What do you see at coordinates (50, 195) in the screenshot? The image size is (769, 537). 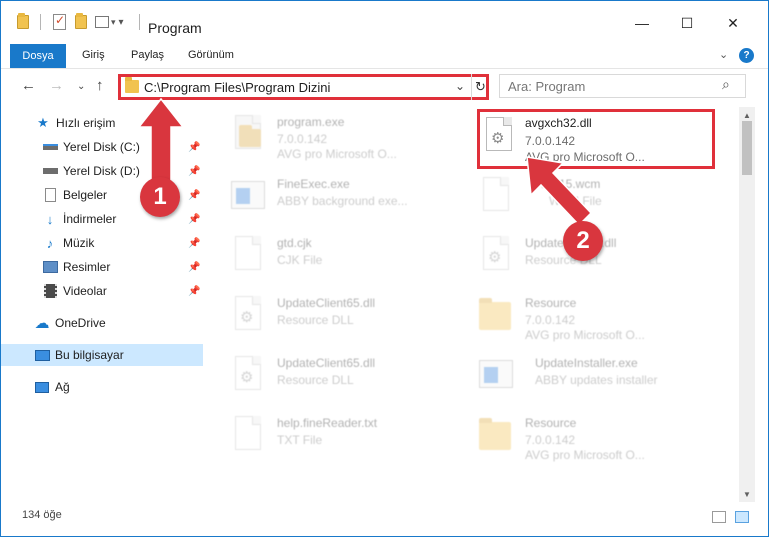 I see `documents-icon` at bounding box center [50, 195].